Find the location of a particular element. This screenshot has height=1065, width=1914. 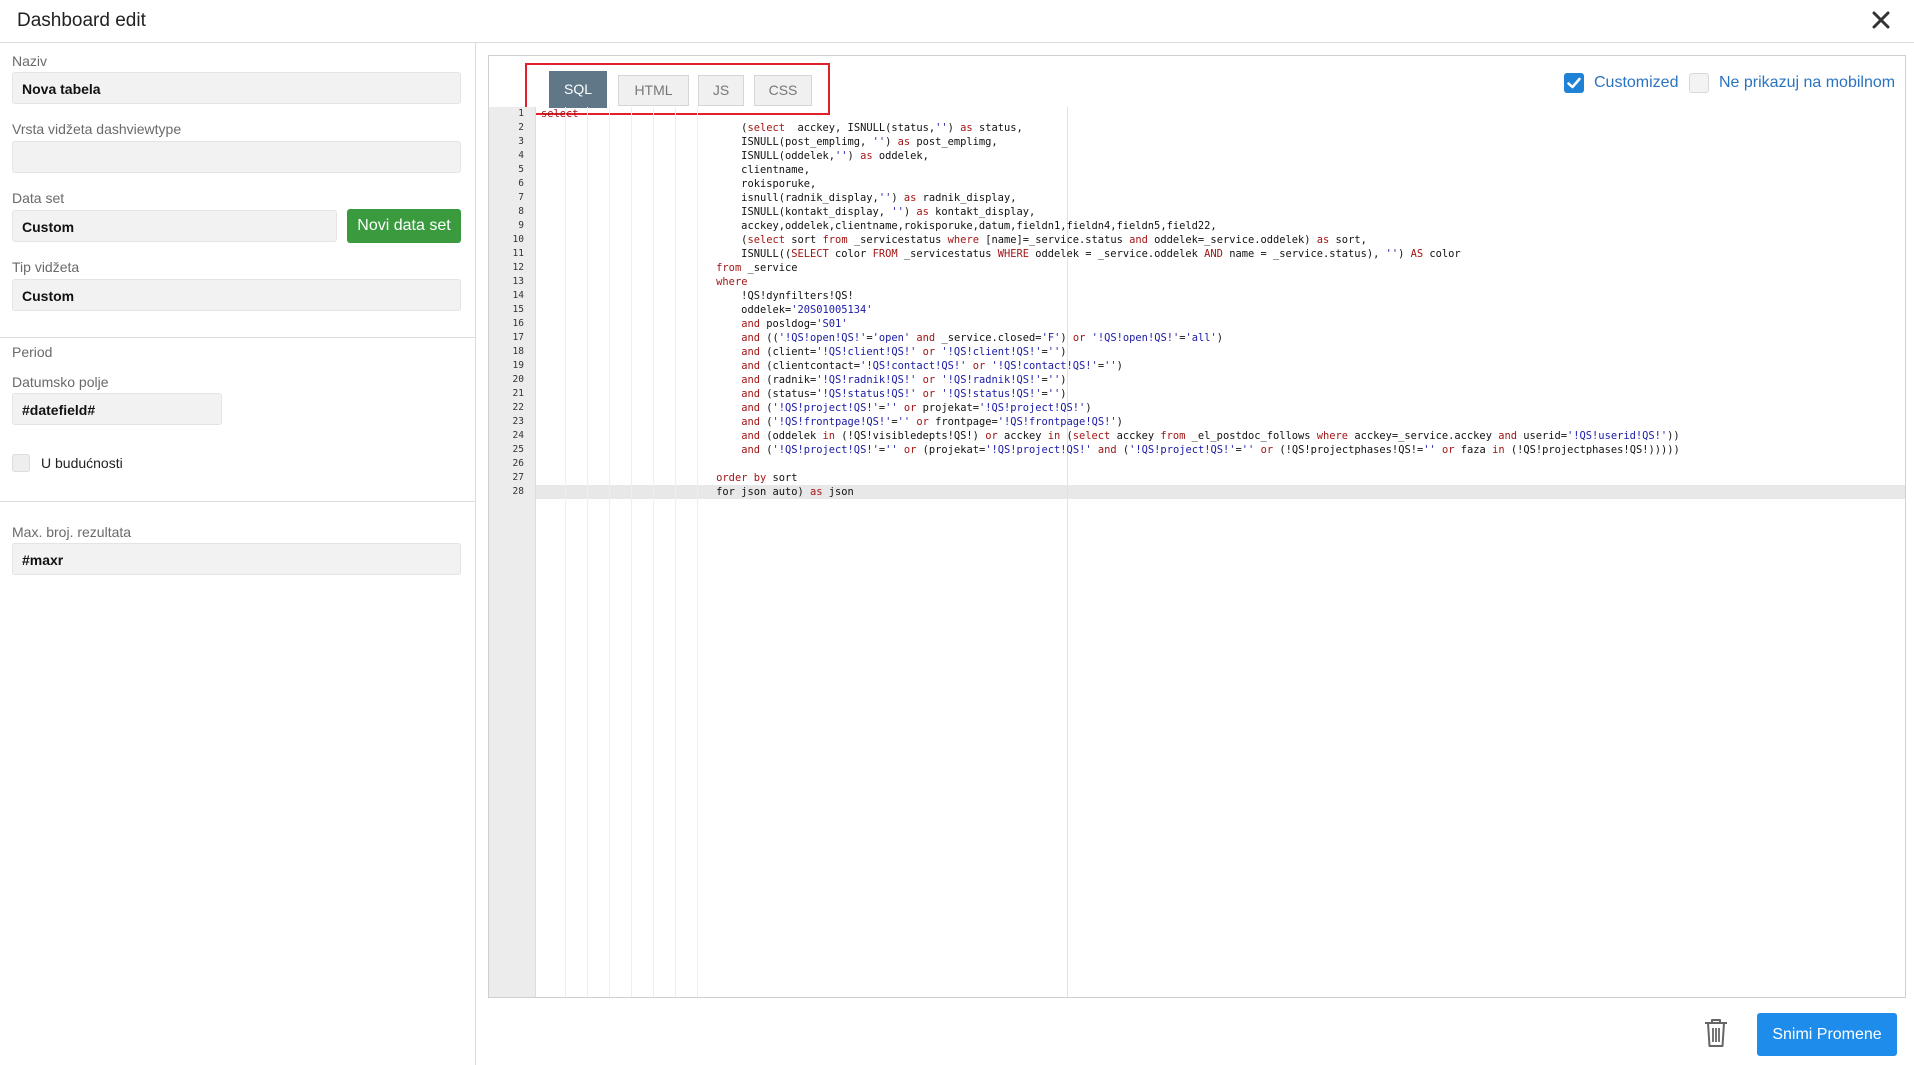

tab-js: JS is located at coordinates (721, 90).